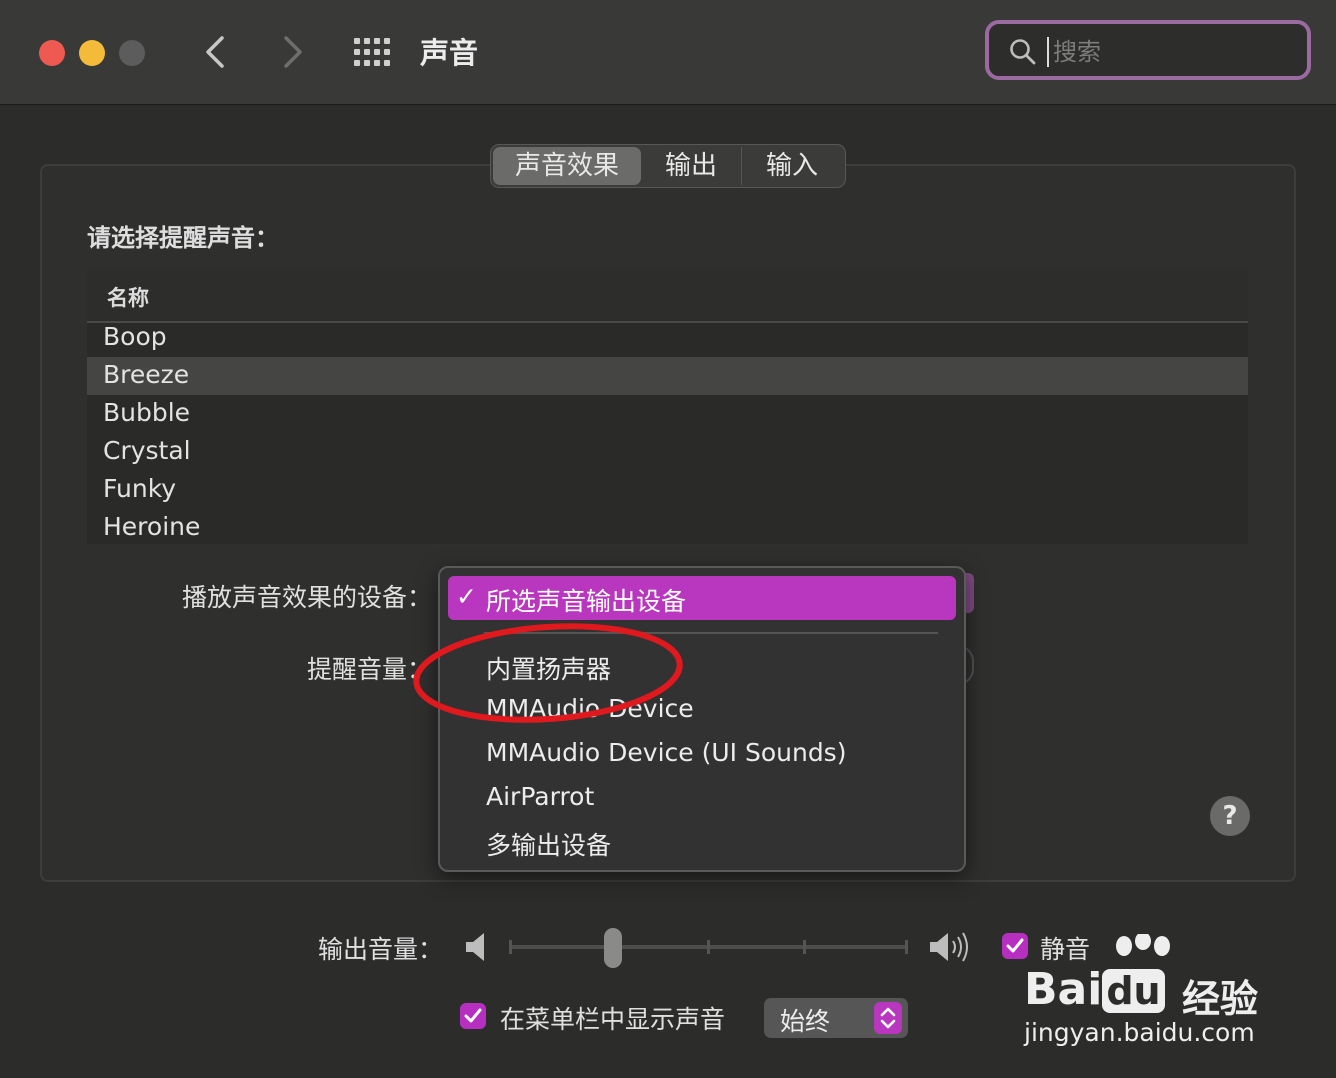  I want to click on list-header: 名称, so click(667, 295).